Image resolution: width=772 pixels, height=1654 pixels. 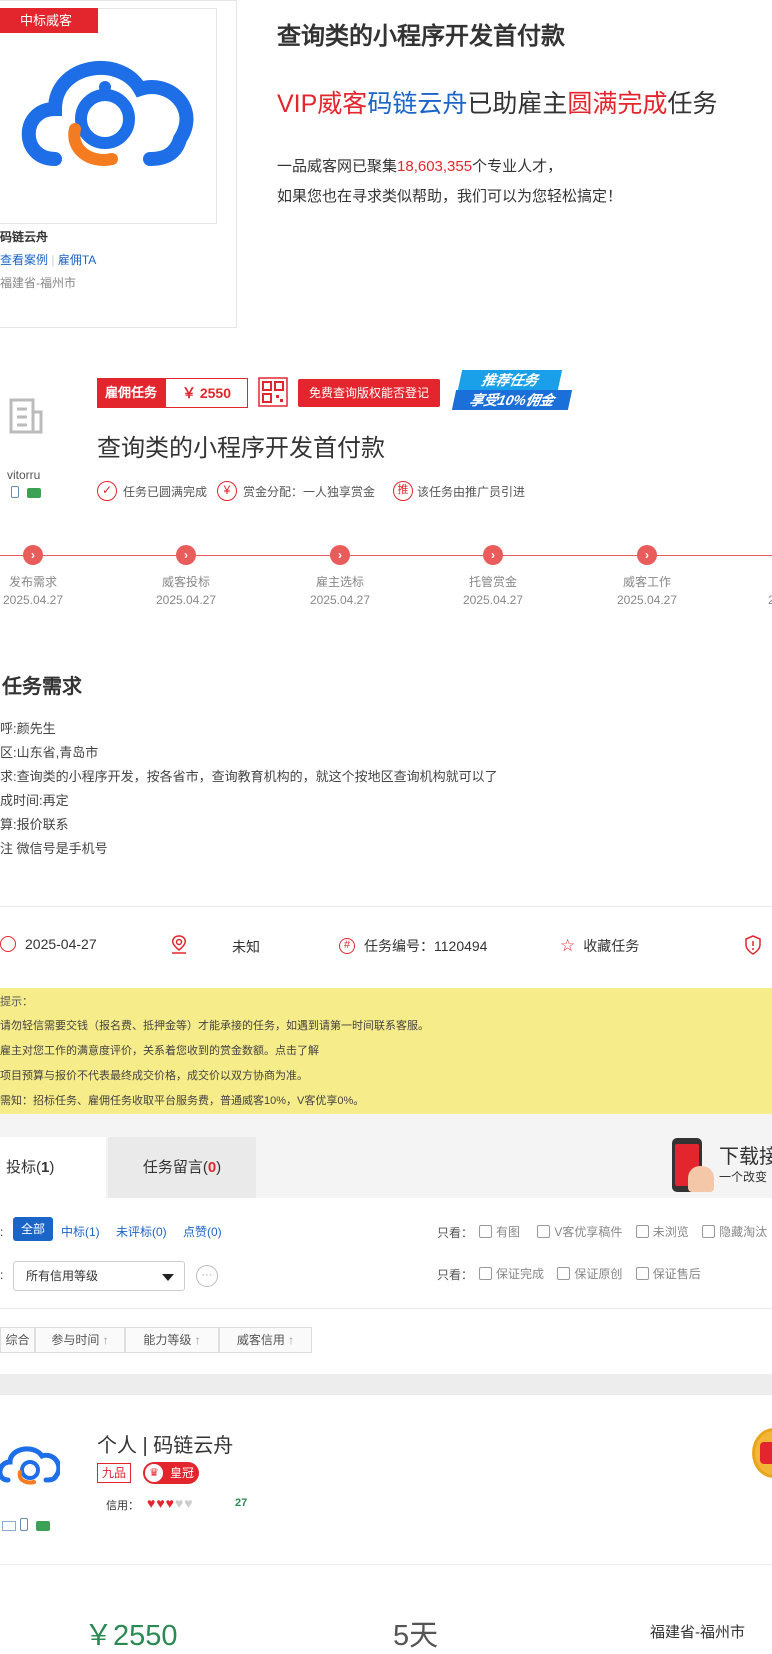 I want to click on filter-options-row2: 保证完成 保证原创 保证售后, so click(x=590, y=1273).